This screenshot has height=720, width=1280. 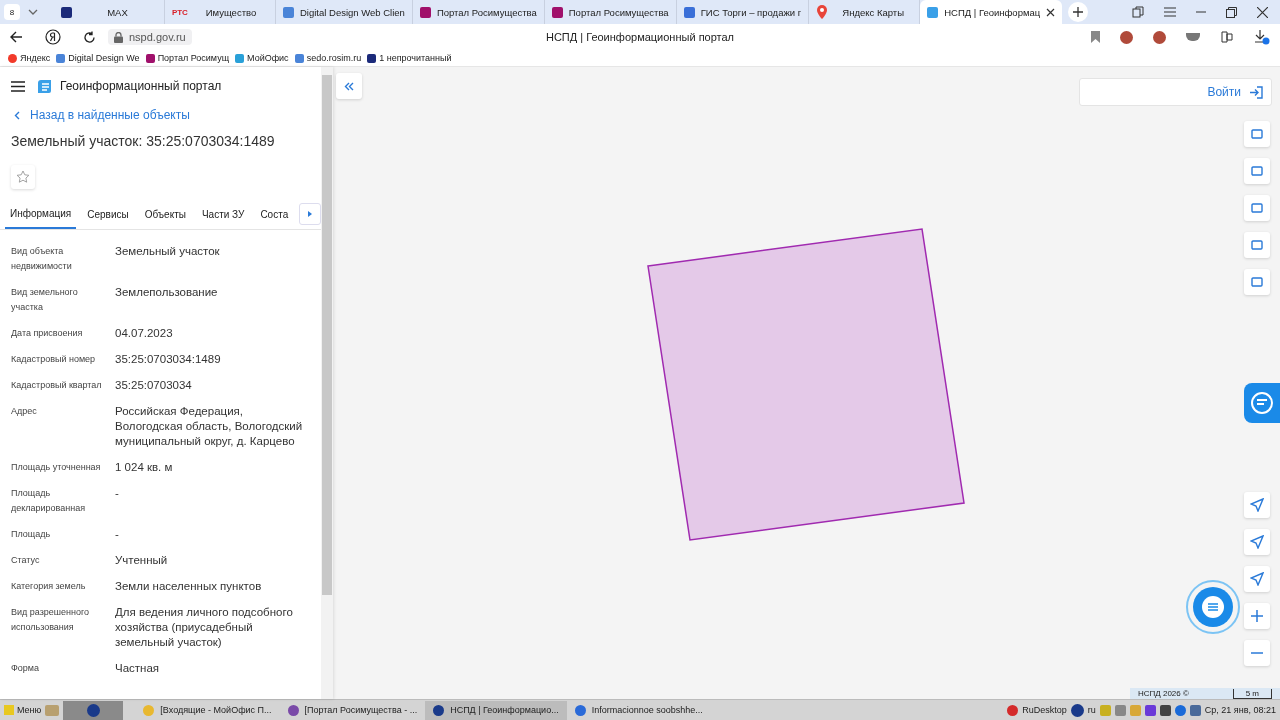 What do you see at coordinates (204, 627) in the screenshot?
I see `field-value: Для ведения личного подсобного хозяйства (приусадебный земельный участок)` at bounding box center [204, 627].